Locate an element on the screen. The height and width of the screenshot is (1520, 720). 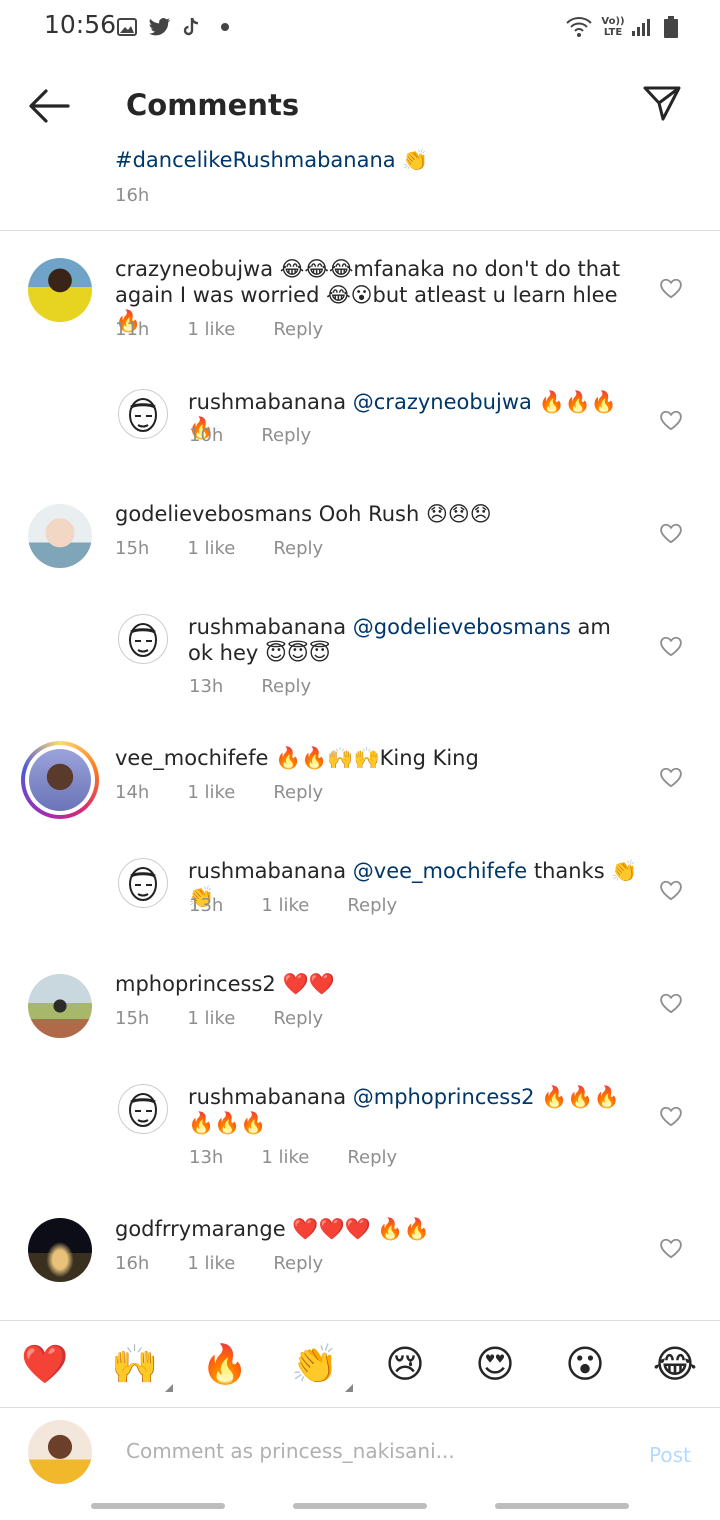
comment-time: 15h is located at coordinates (132, 1018).